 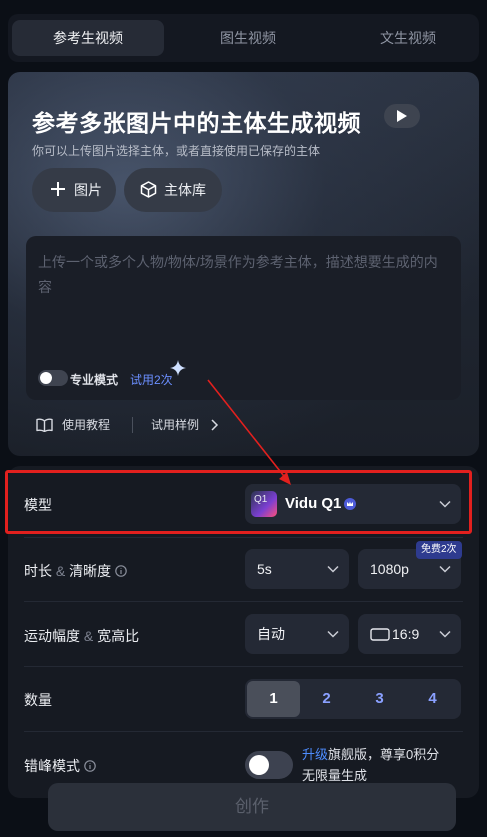 I want to click on offpeak-toggle, so click(x=269, y=765).